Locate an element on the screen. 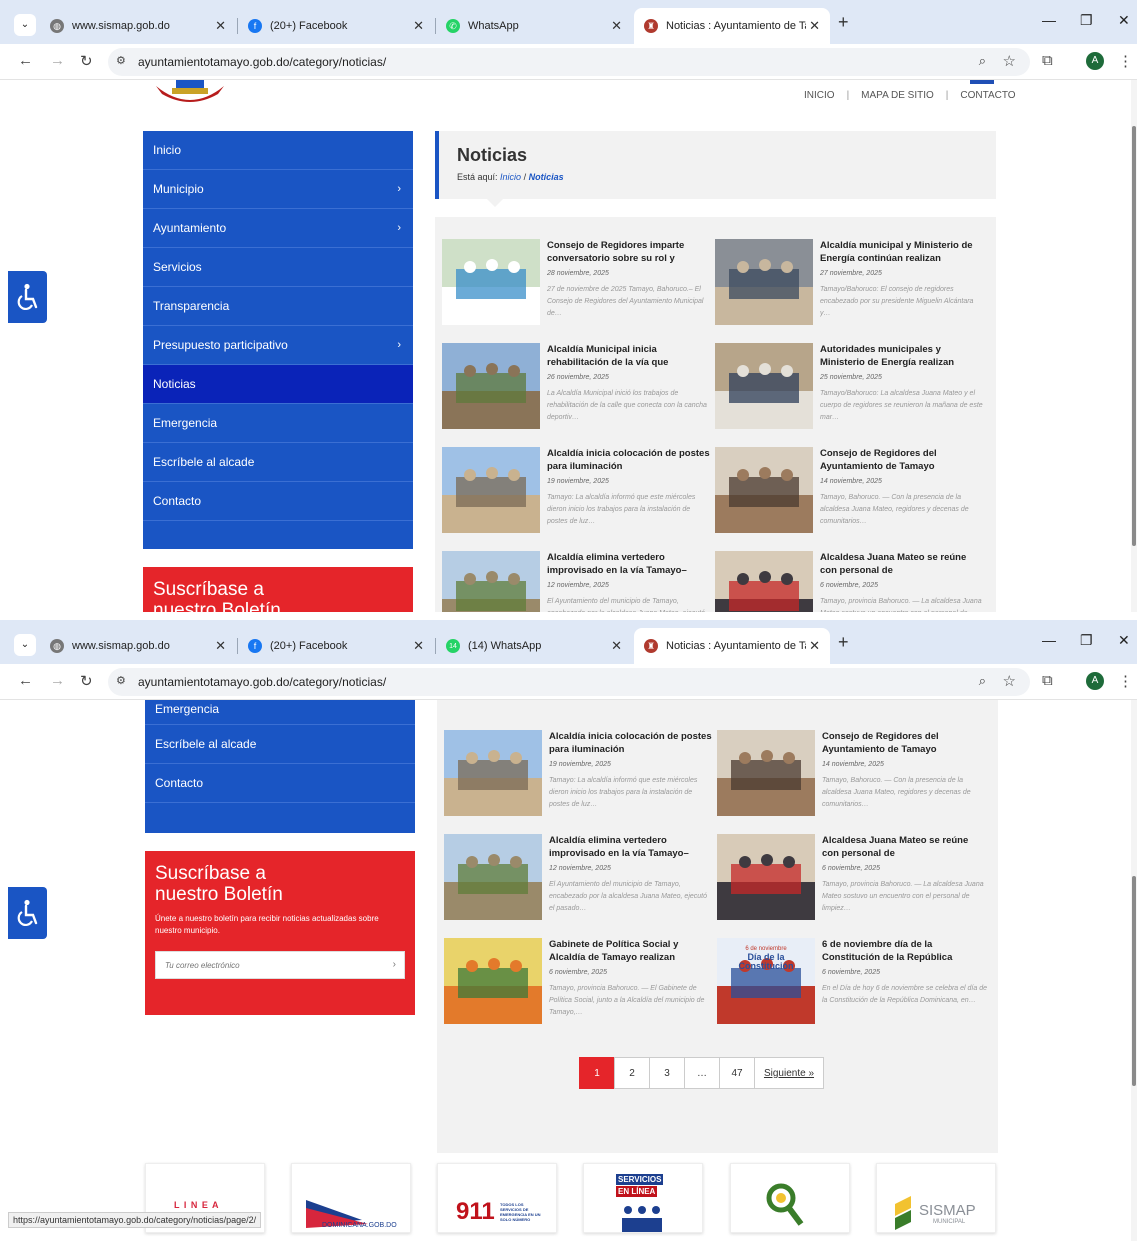  bookmark-star-icon: ☆ is located at coordinates (1009, 681).